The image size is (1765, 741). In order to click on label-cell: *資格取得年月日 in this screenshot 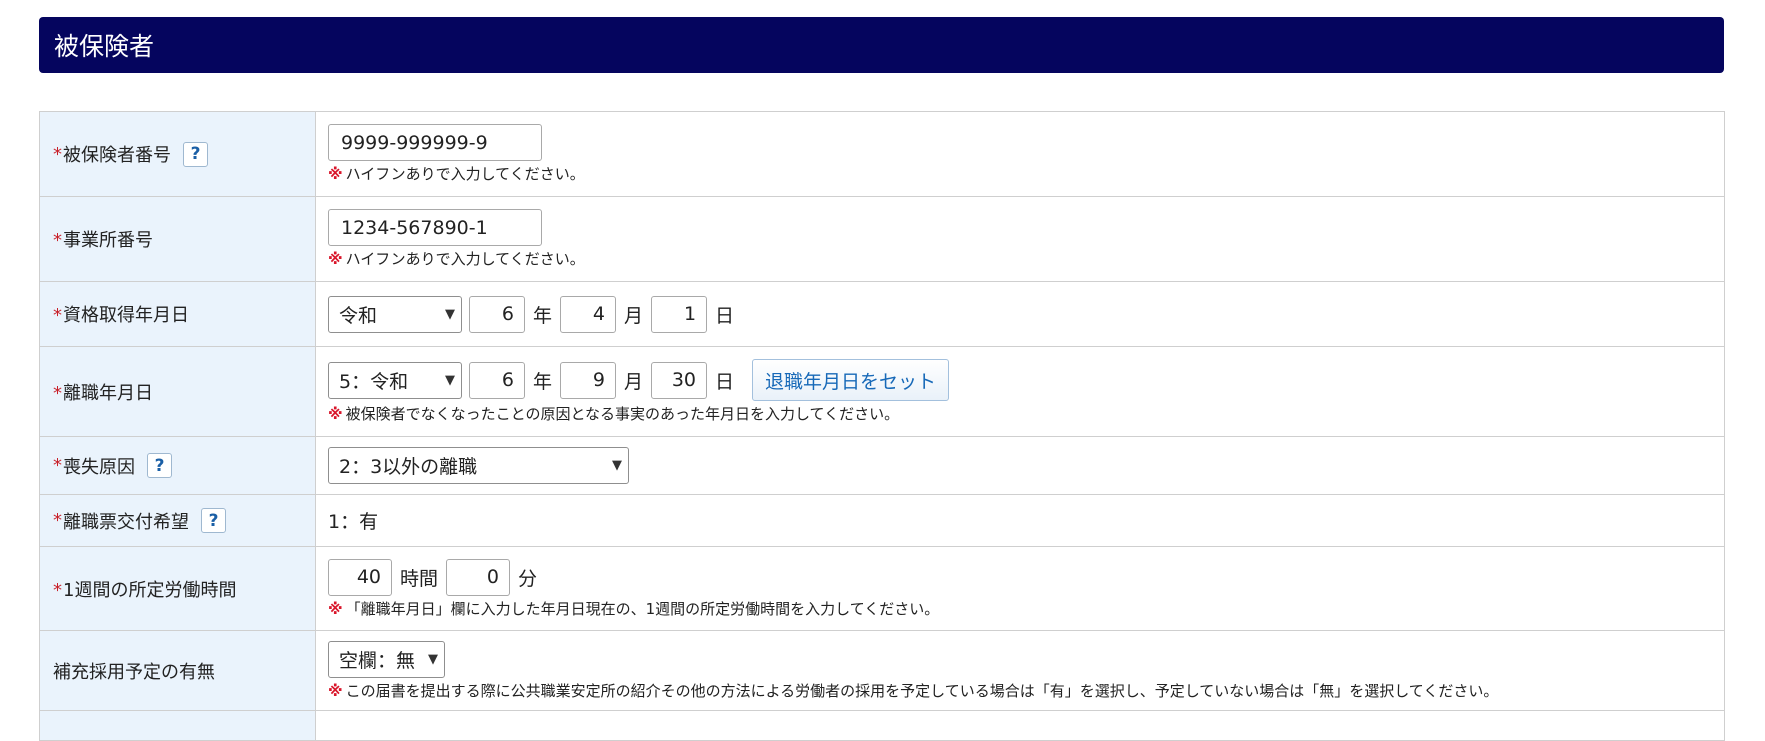, I will do `click(177, 314)`.